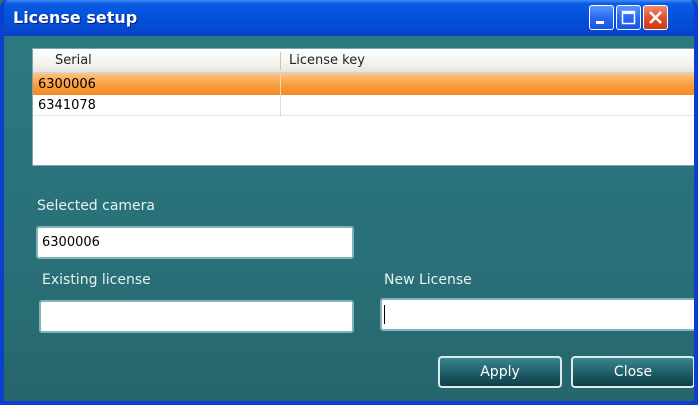 This screenshot has width=698, height=405. I want to click on table-header: Serial License key, so click(363, 61).